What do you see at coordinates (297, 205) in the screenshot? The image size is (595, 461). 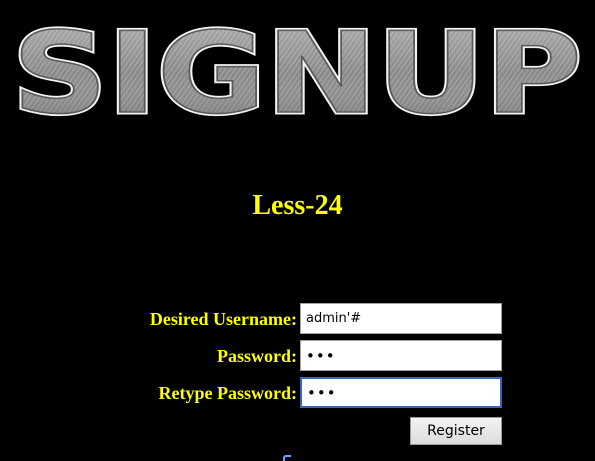 I see `page-title: Less-24` at bounding box center [297, 205].